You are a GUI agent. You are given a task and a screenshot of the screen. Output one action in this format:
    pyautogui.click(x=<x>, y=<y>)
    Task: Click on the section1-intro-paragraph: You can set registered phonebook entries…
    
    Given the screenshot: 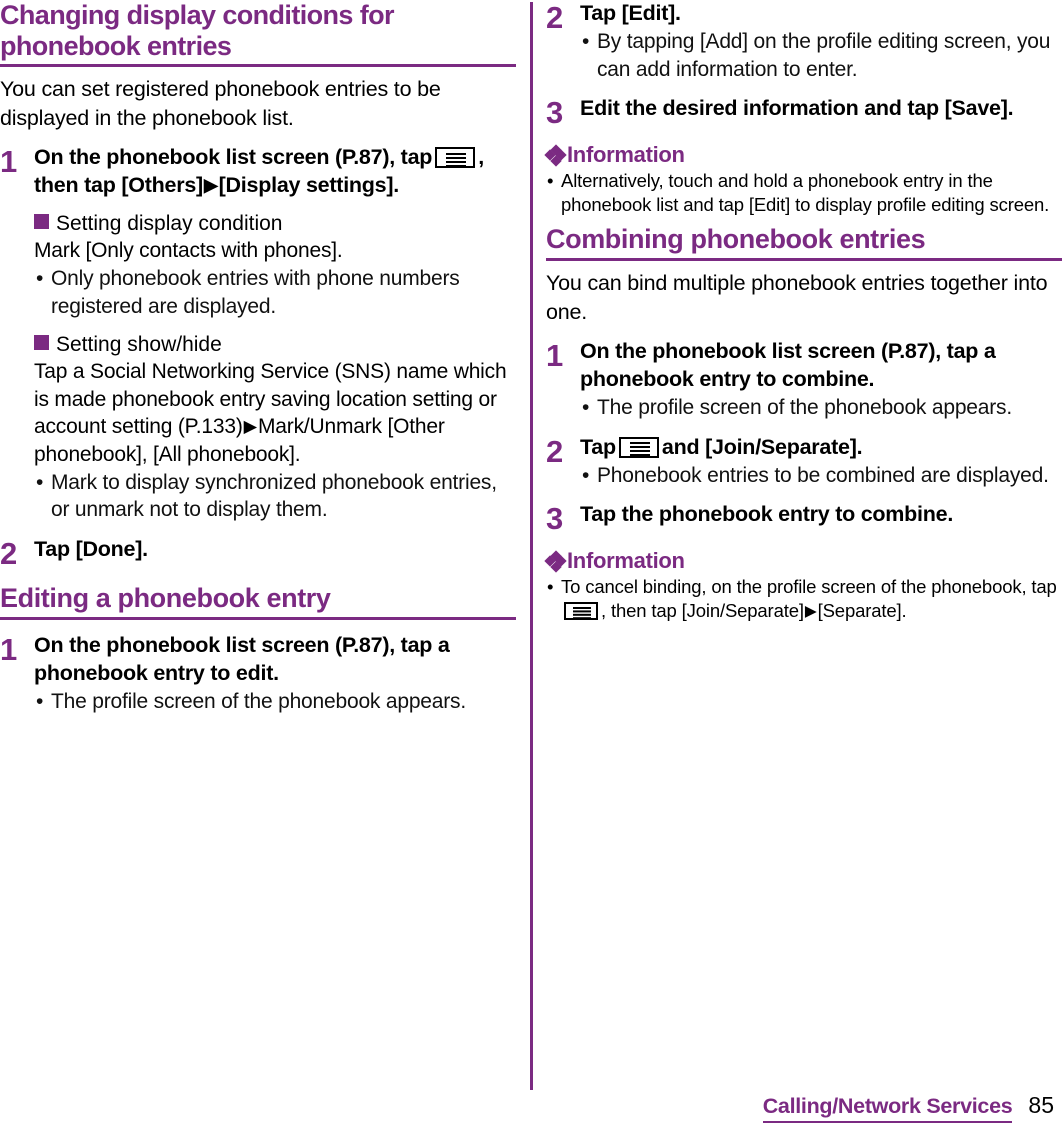 What is the action you would take?
    pyautogui.click(x=220, y=103)
    